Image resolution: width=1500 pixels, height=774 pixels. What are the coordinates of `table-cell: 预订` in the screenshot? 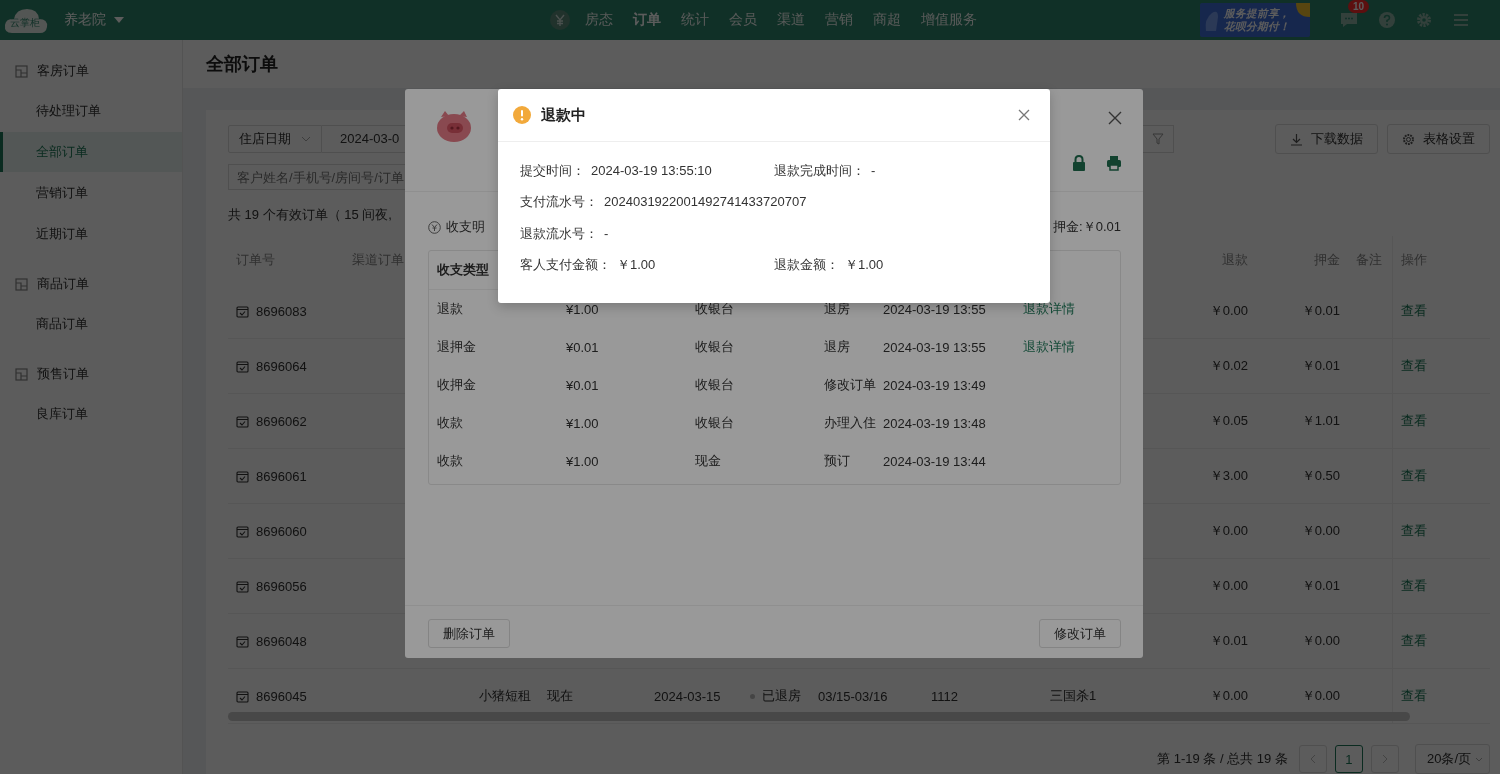 It's located at (837, 460).